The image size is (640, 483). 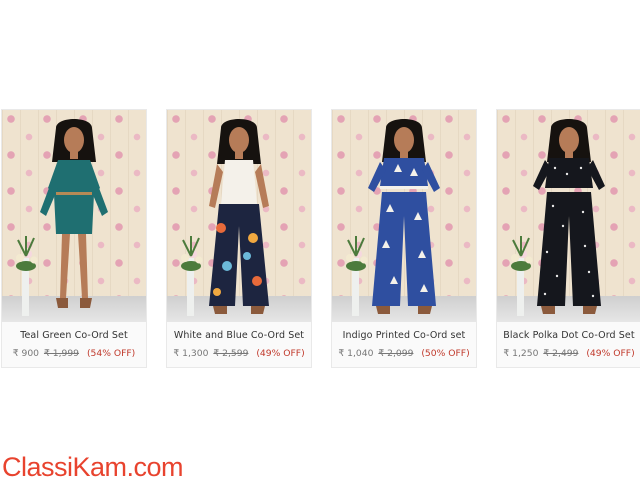 What do you see at coordinates (521, 353) in the screenshot?
I see `sale-price: ₹ 1,250` at bounding box center [521, 353].